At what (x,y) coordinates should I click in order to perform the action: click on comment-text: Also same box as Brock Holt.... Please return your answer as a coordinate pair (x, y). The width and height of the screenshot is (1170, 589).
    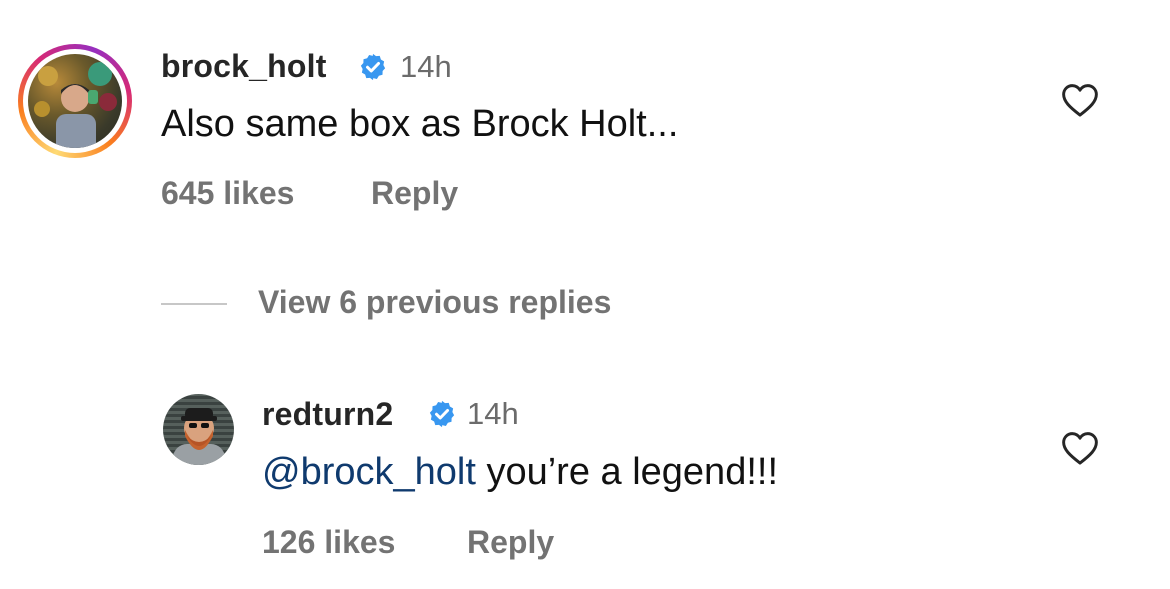
    Looking at the image, I should click on (420, 124).